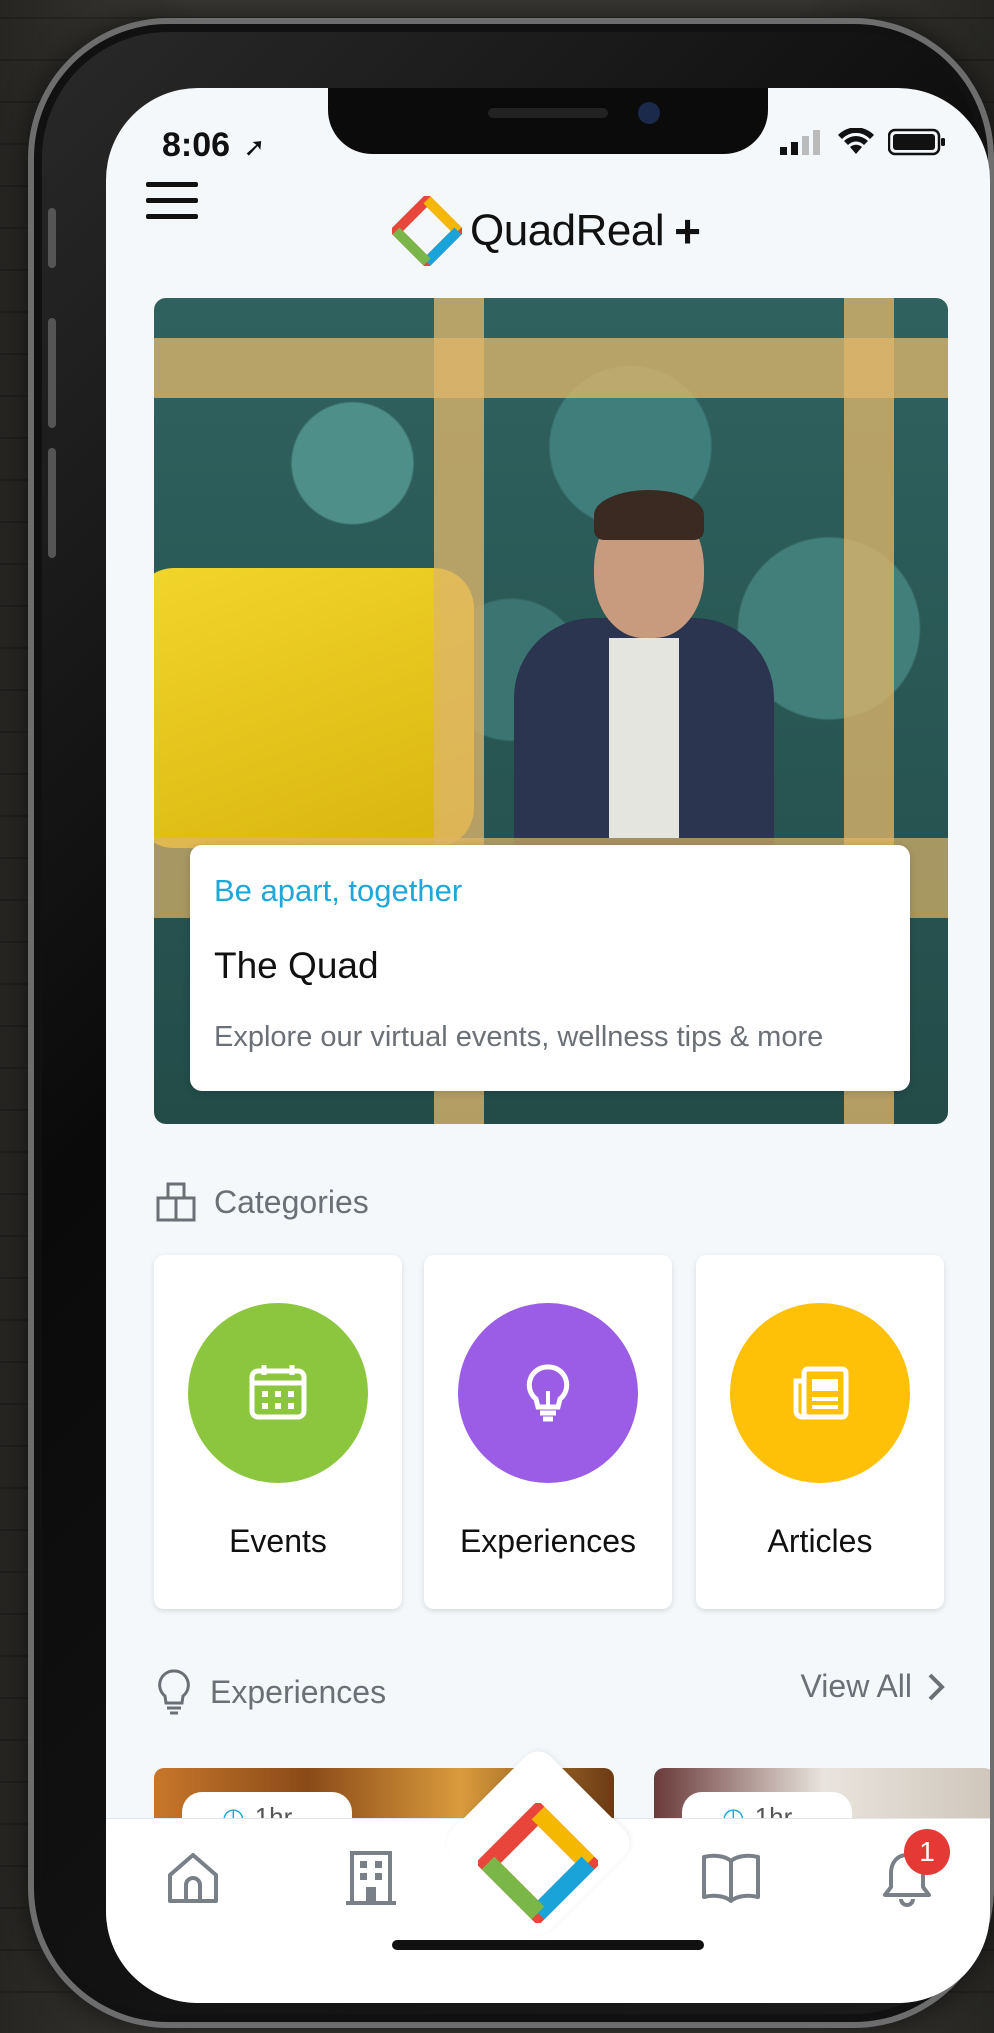  I want to click on category-label: Events, so click(278, 1541).